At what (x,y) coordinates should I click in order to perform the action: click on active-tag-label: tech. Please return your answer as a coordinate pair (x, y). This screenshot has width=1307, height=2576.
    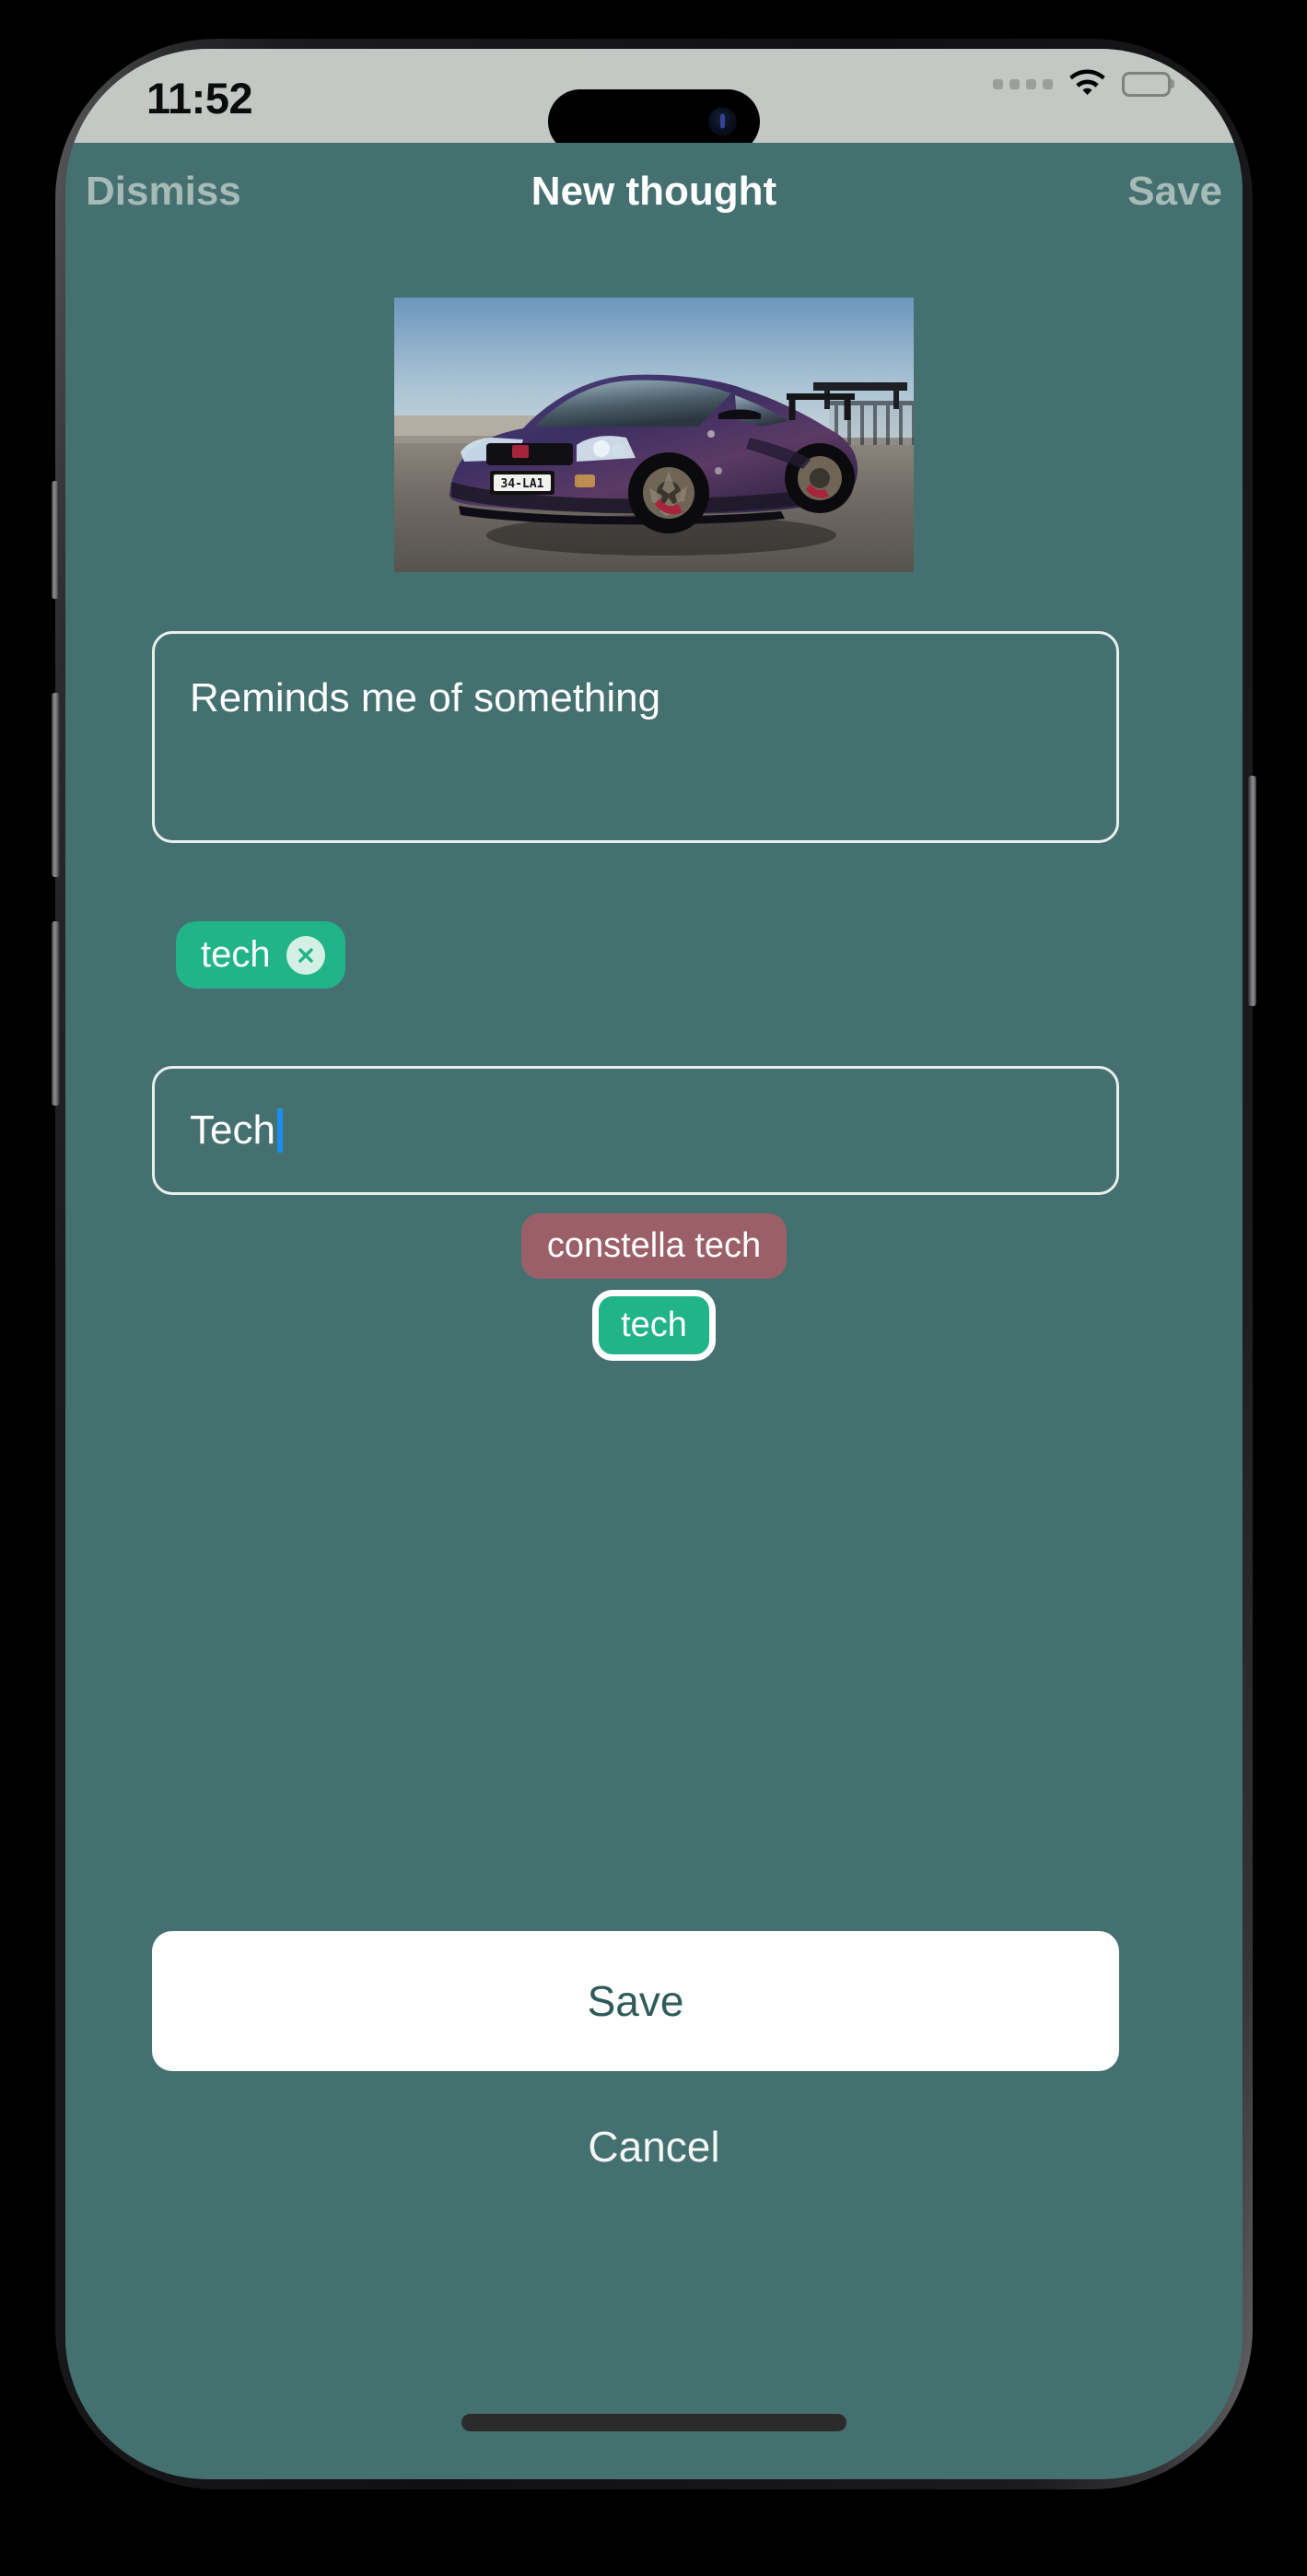
    Looking at the image, I should click on (236, 954).